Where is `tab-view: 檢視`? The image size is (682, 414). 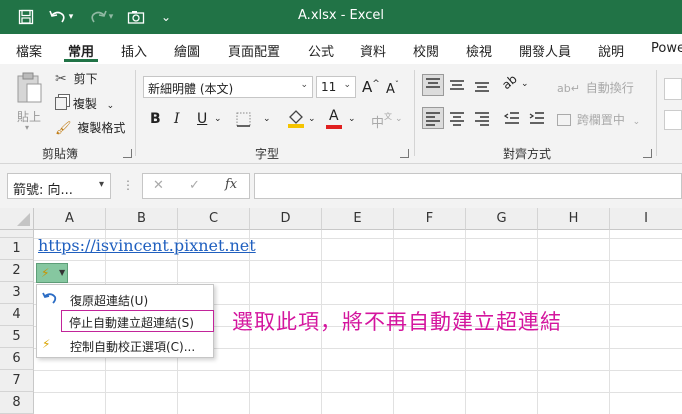
tab-view: 檢視 is located at coordinates (479, 50).